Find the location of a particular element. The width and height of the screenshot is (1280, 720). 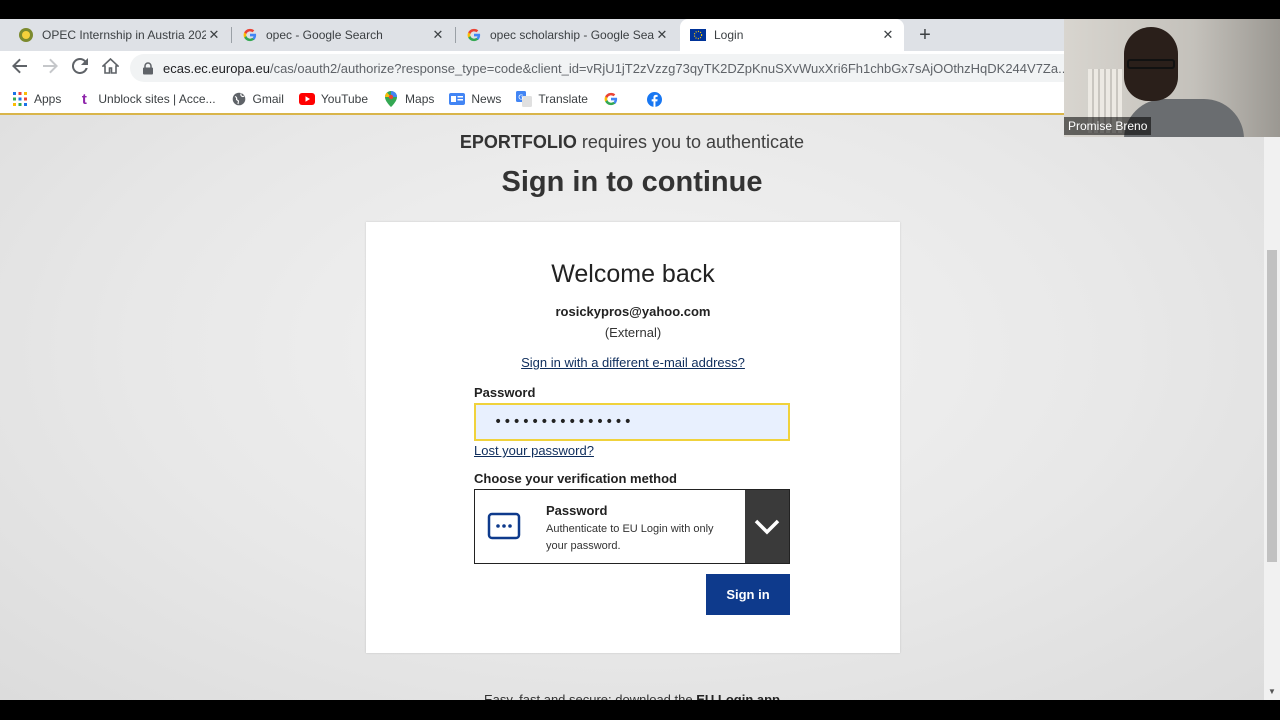

tab-opec-google-search: opec - Google Search ✕ is located at coordinates (343, 35).